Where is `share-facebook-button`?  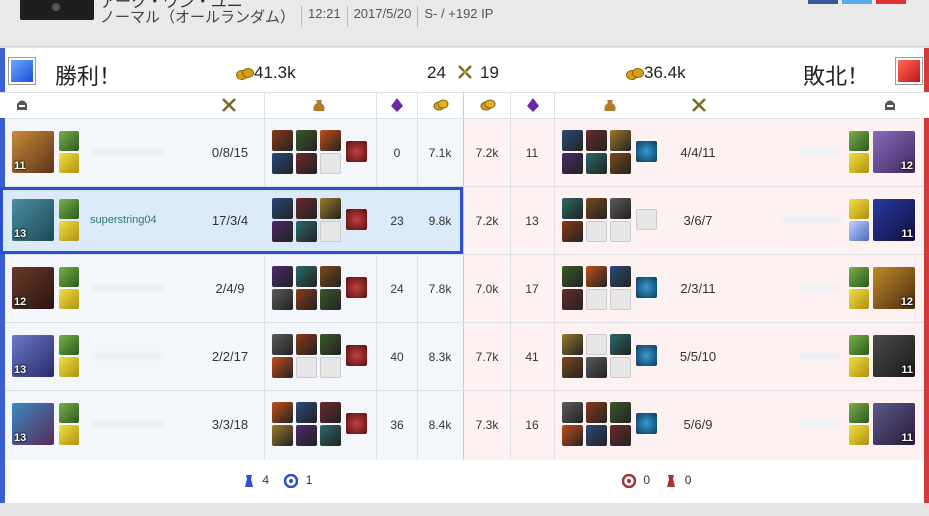 share-facebook-button is located at coordinates (823, 2).